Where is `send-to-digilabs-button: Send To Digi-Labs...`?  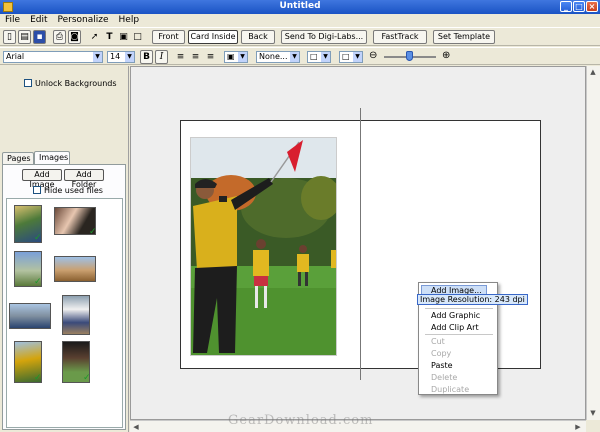
send-to-digilabs-button: Send To Digi-Labs... is located at coordinates (324, 37).